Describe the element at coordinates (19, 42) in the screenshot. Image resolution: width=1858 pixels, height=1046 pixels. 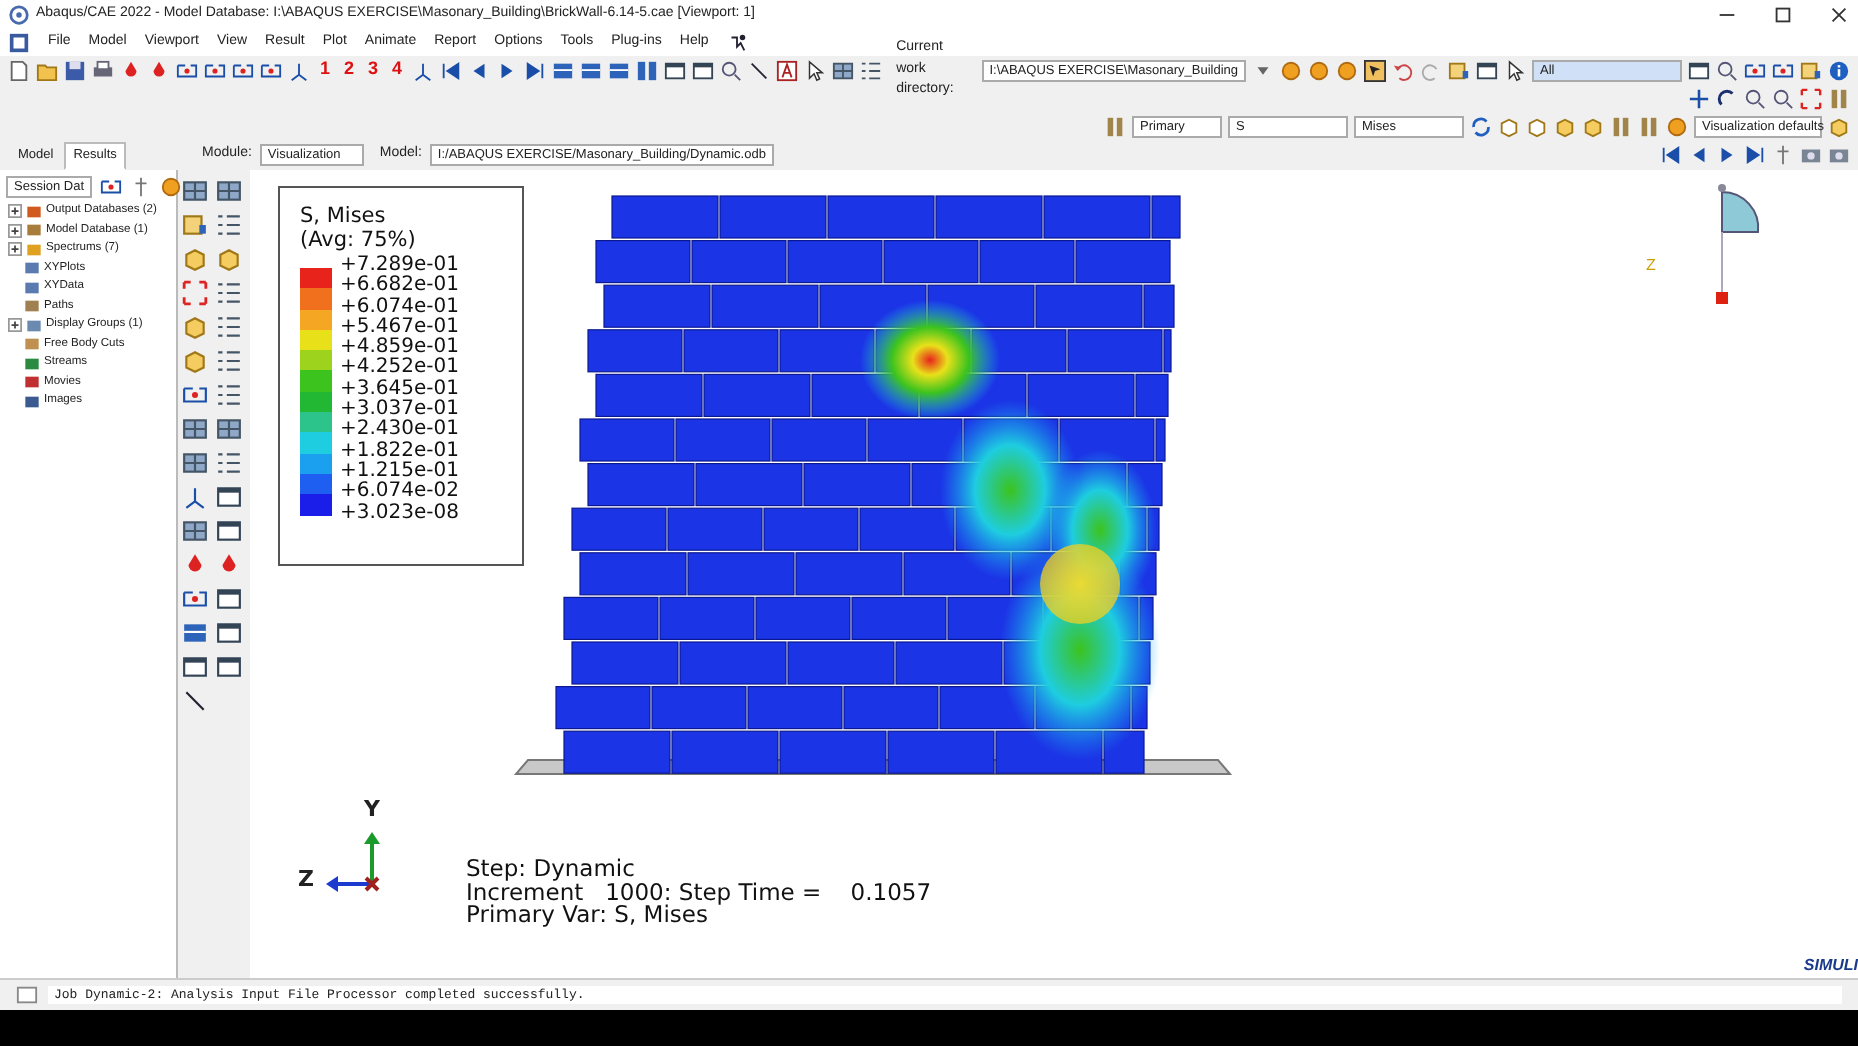
I see `menu-icon` at that location.